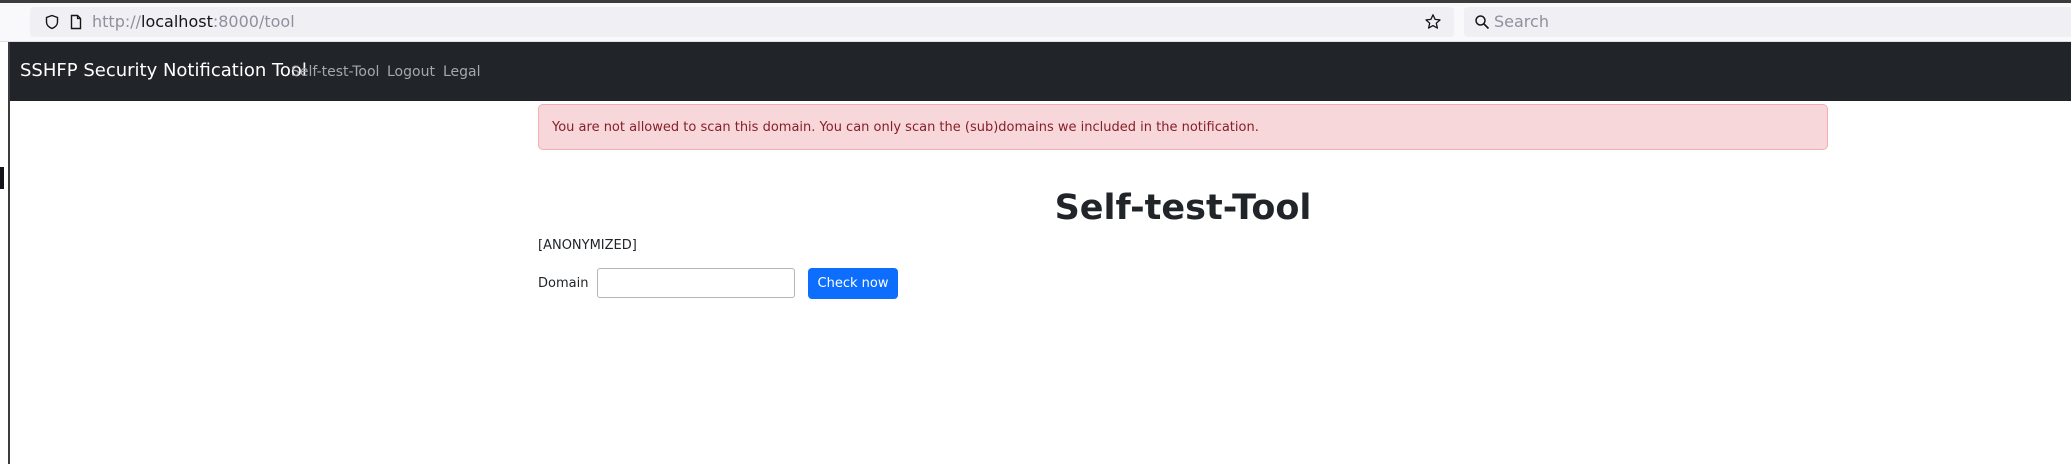 The image size is (2071, 464). I want to click on nav-link-logout: Logout, so click(411, 72).